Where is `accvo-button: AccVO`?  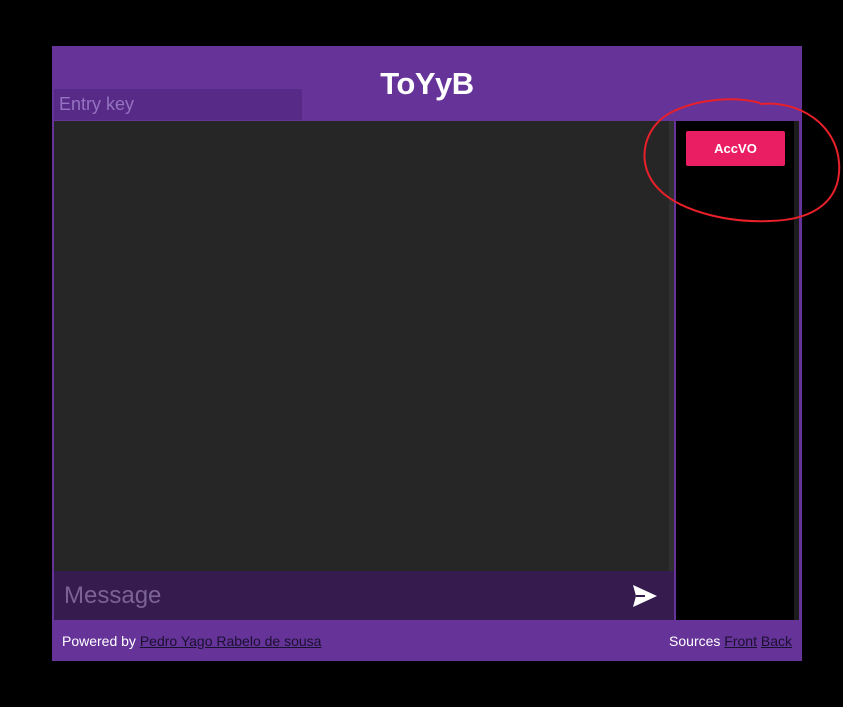
accvo-button: AccVO is located at coordinates (735, 148).